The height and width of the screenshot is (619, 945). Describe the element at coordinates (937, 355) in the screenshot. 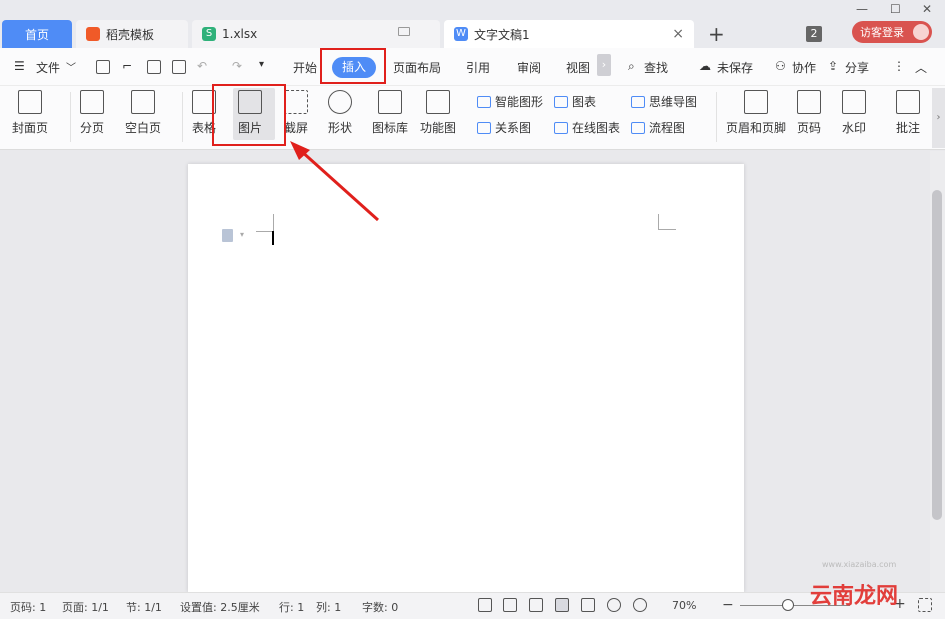

I see `vertical-scroll-thumb` at that location.